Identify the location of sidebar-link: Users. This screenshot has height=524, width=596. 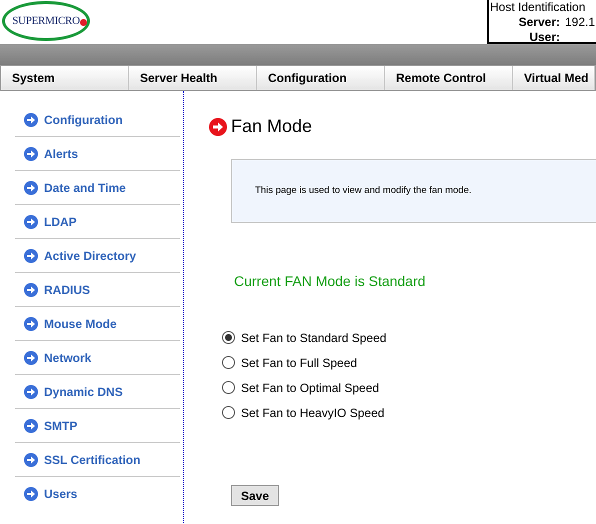
(61, 494).